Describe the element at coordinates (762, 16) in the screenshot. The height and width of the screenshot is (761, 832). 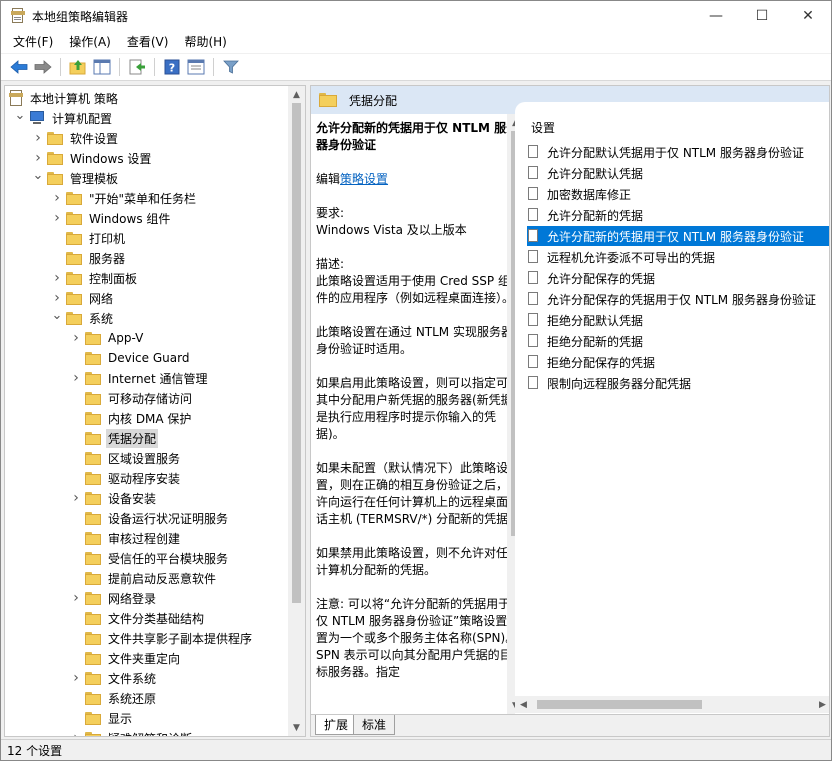
I see `maximize-button: ☐` at that location.